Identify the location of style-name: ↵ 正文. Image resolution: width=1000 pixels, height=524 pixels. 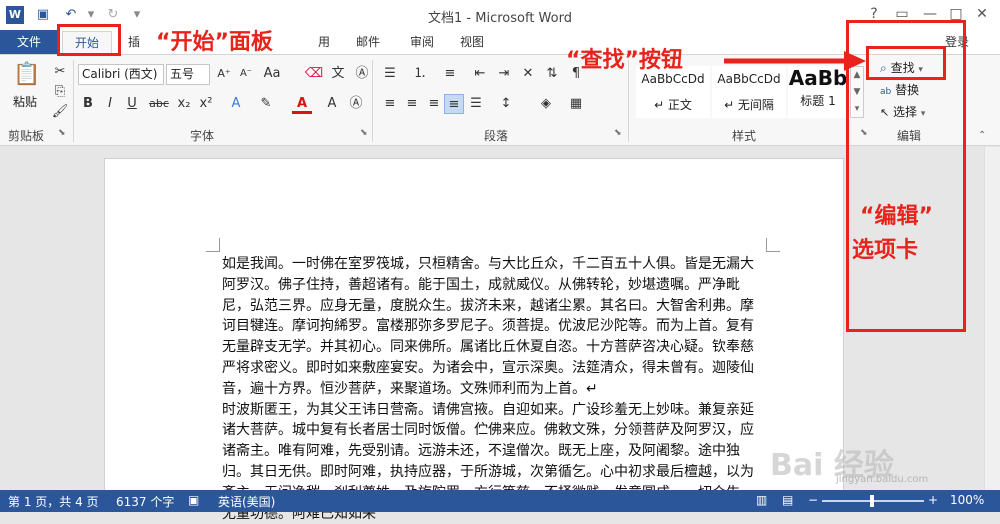
(673, 105).